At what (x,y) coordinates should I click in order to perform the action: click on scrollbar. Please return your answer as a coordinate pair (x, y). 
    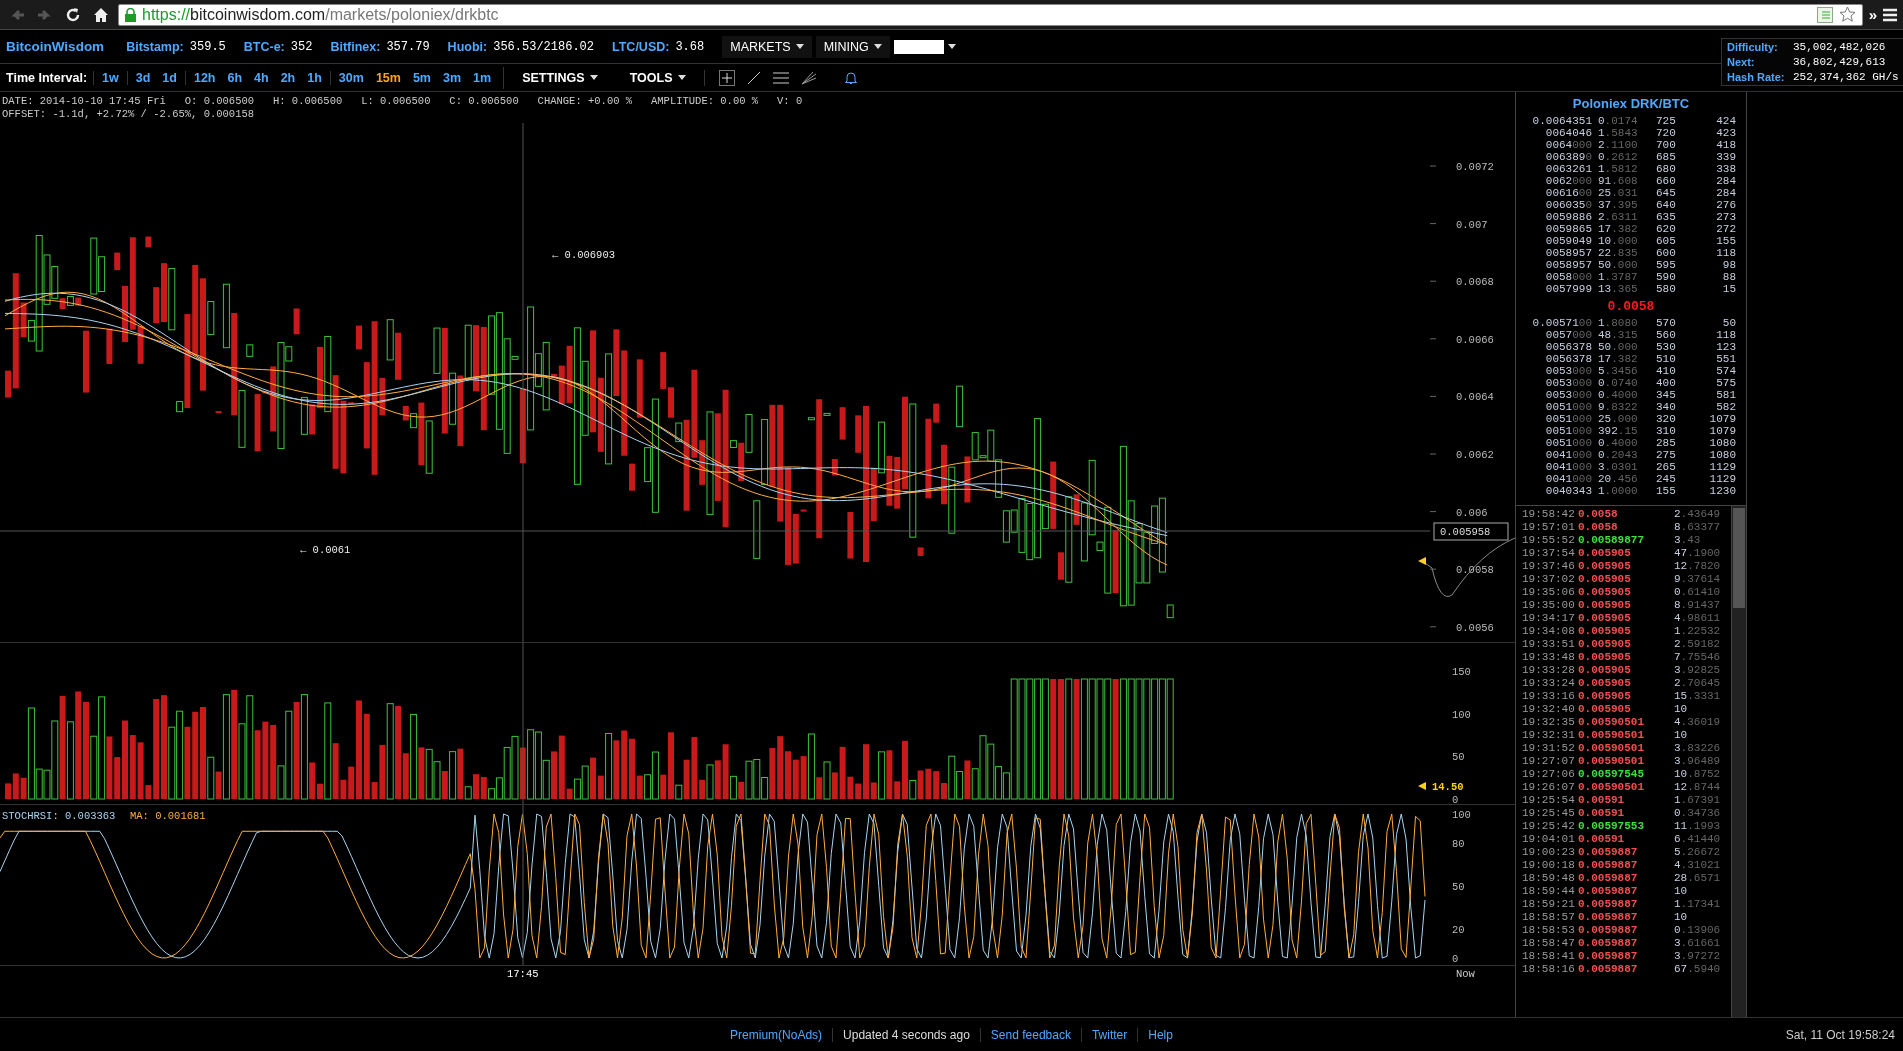
    Looking at the image, I should click on (1738, 762).